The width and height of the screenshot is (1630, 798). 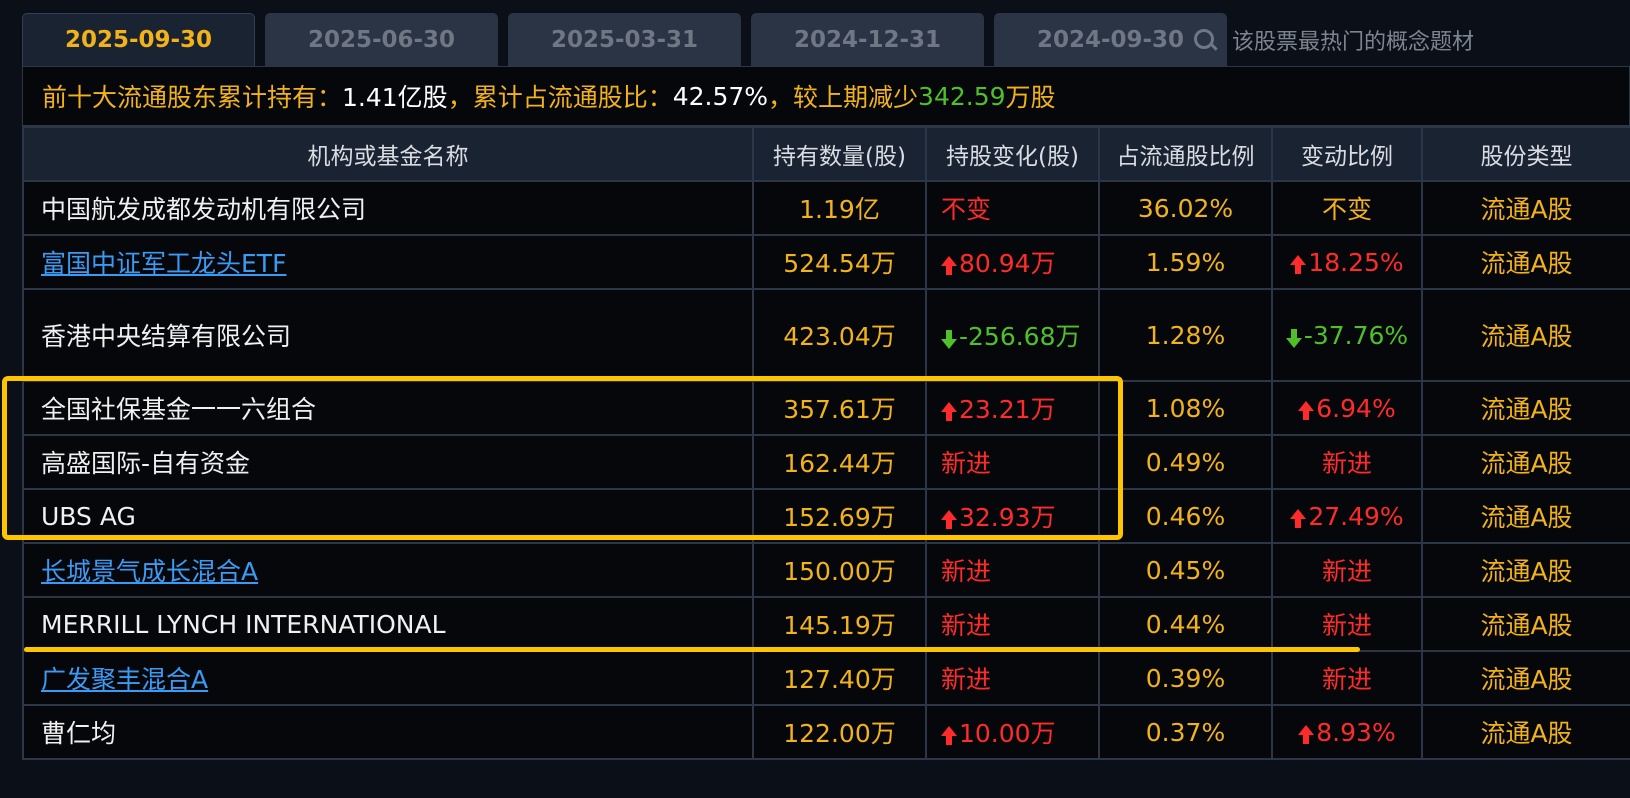 I want to click on holder-name: 高盛国际-自有资金, so click(x=388, y=462).